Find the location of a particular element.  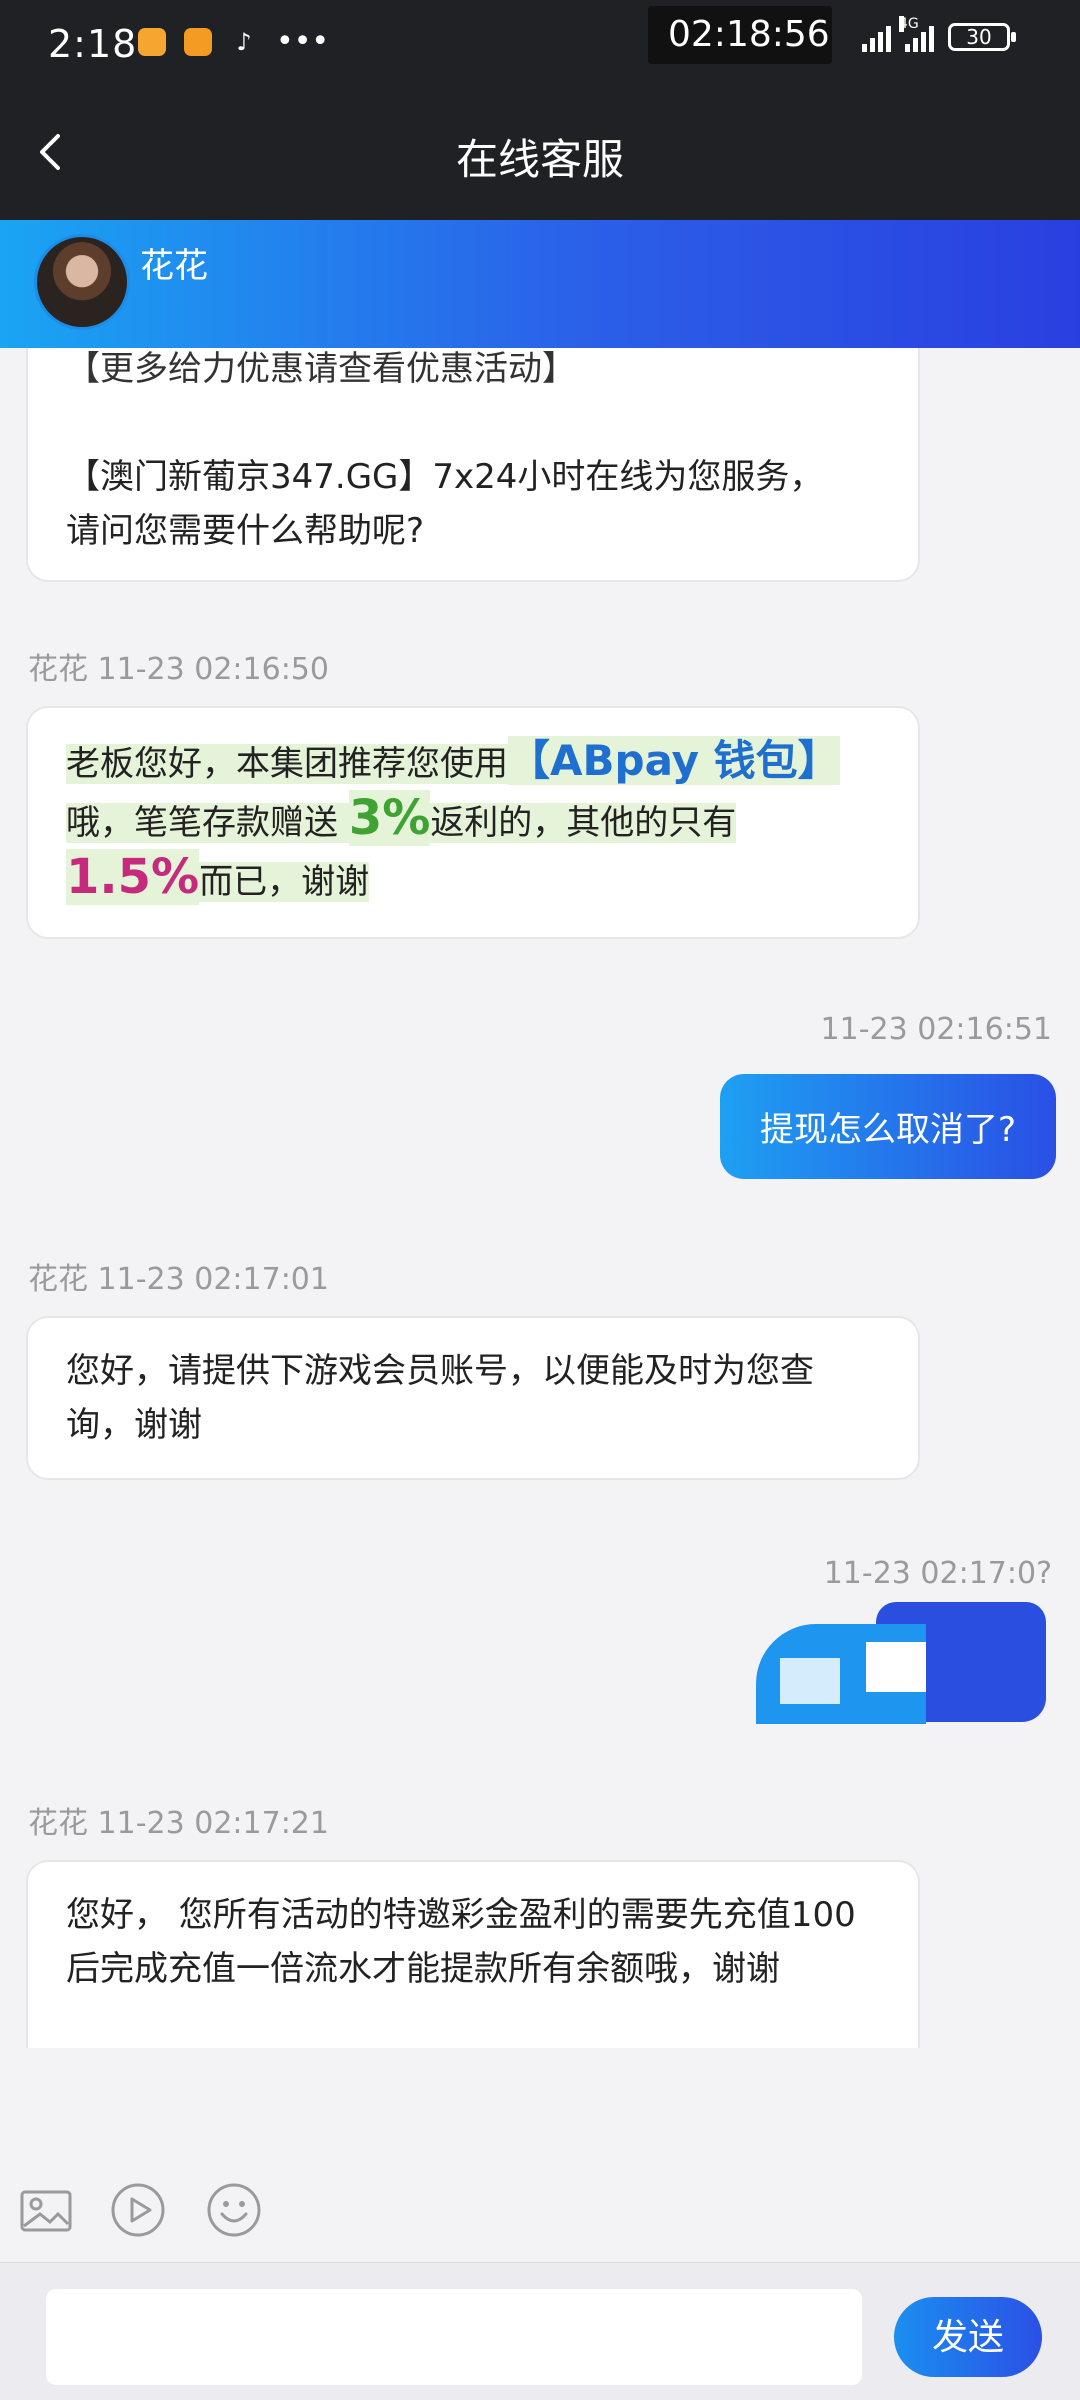

highlight-abpay: 【ABpay 钱包】 is located at coordinates (674, 760).